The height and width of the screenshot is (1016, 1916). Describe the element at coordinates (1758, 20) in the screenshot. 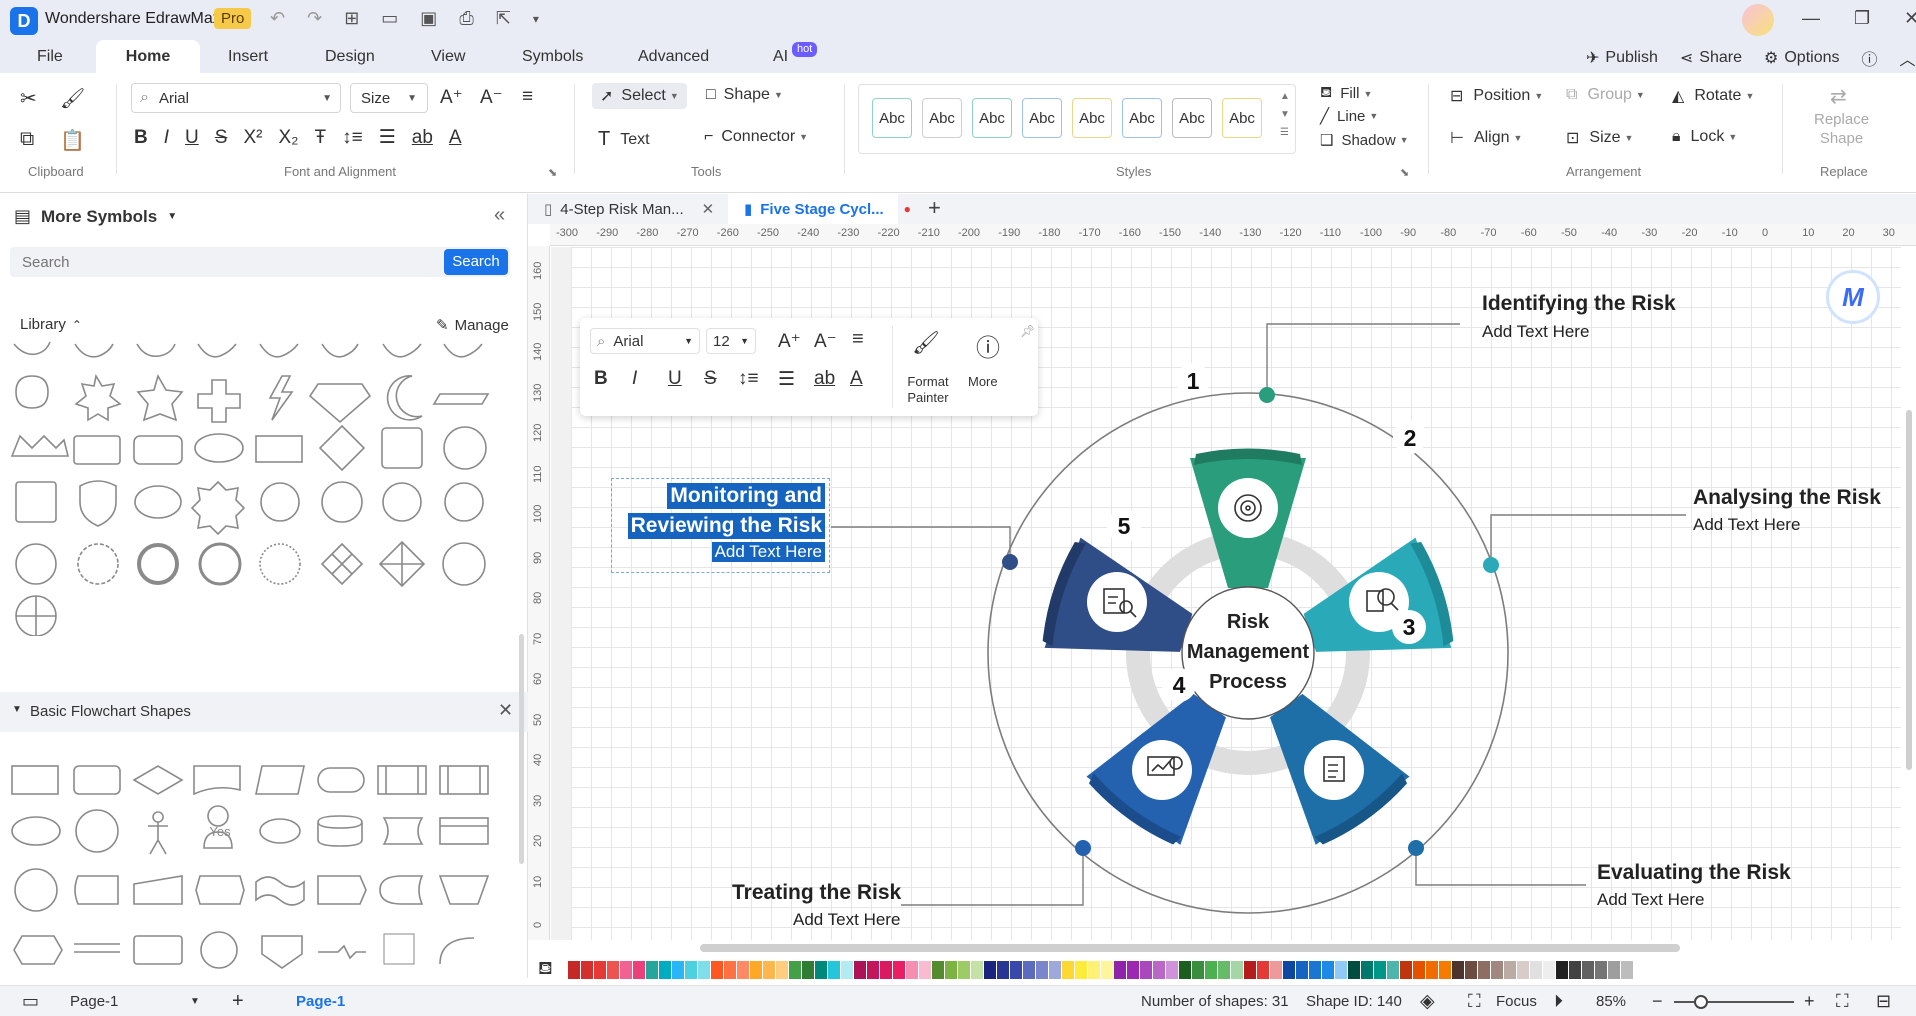

I see `avatar` at that location.